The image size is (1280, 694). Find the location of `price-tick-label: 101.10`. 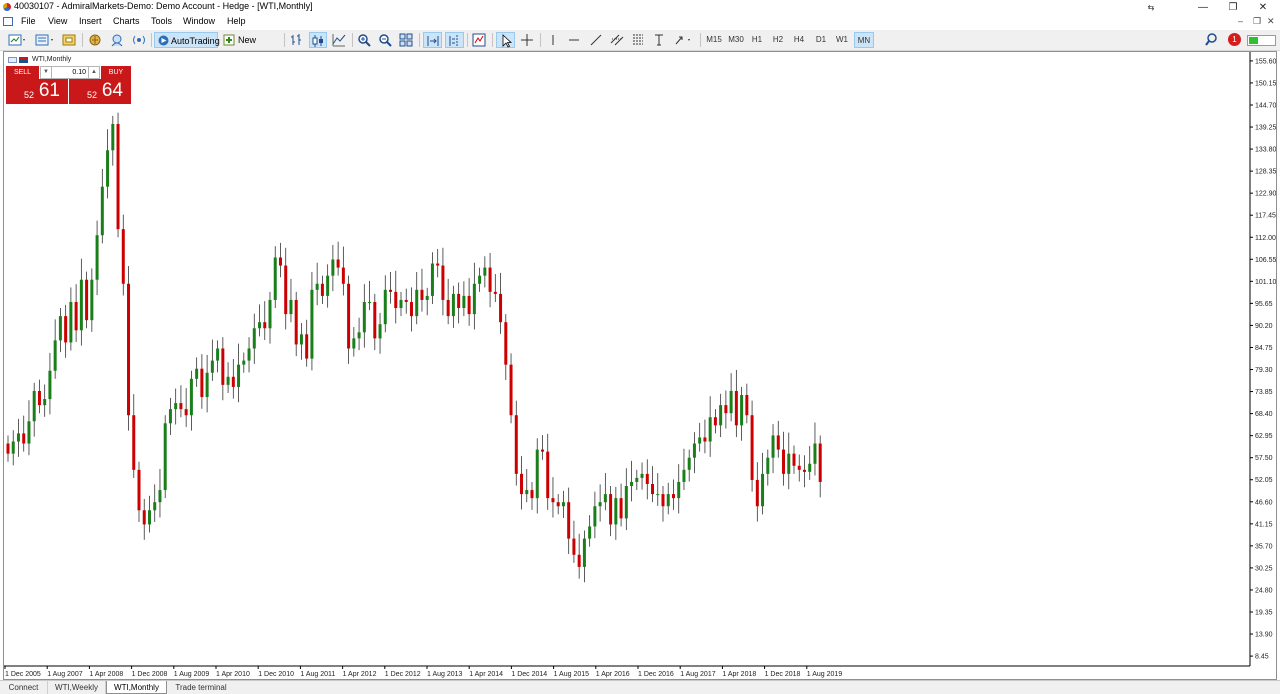

price-tick-label: 101.10 is located at coordinates (1265, 282).